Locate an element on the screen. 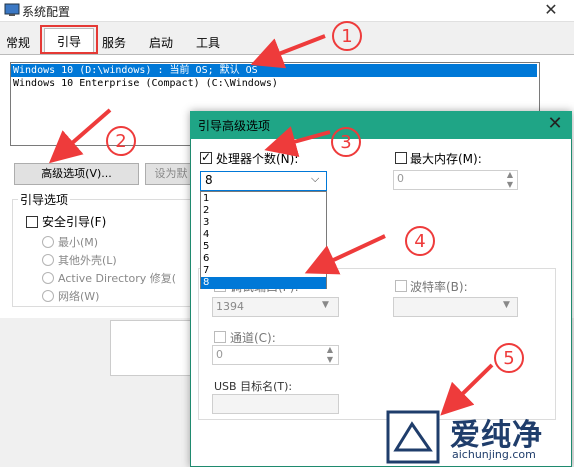 The width and height of the screenshot is (574, 467). num-processors-label: 处理器个数(N): is located at coordinates (257, 159).